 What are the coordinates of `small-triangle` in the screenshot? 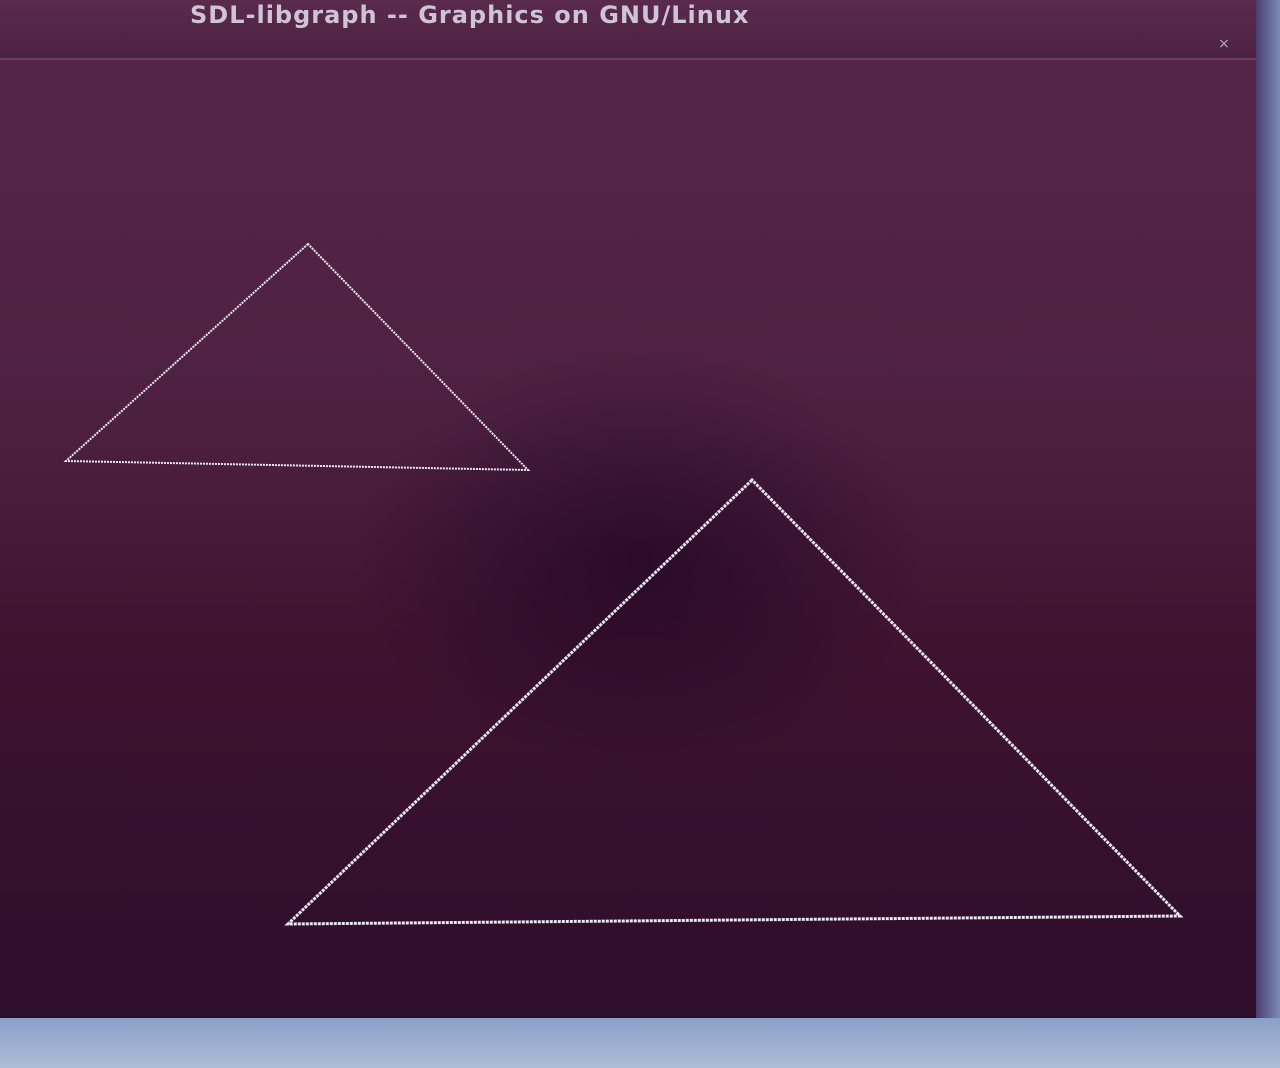 It's located at (297, 357).